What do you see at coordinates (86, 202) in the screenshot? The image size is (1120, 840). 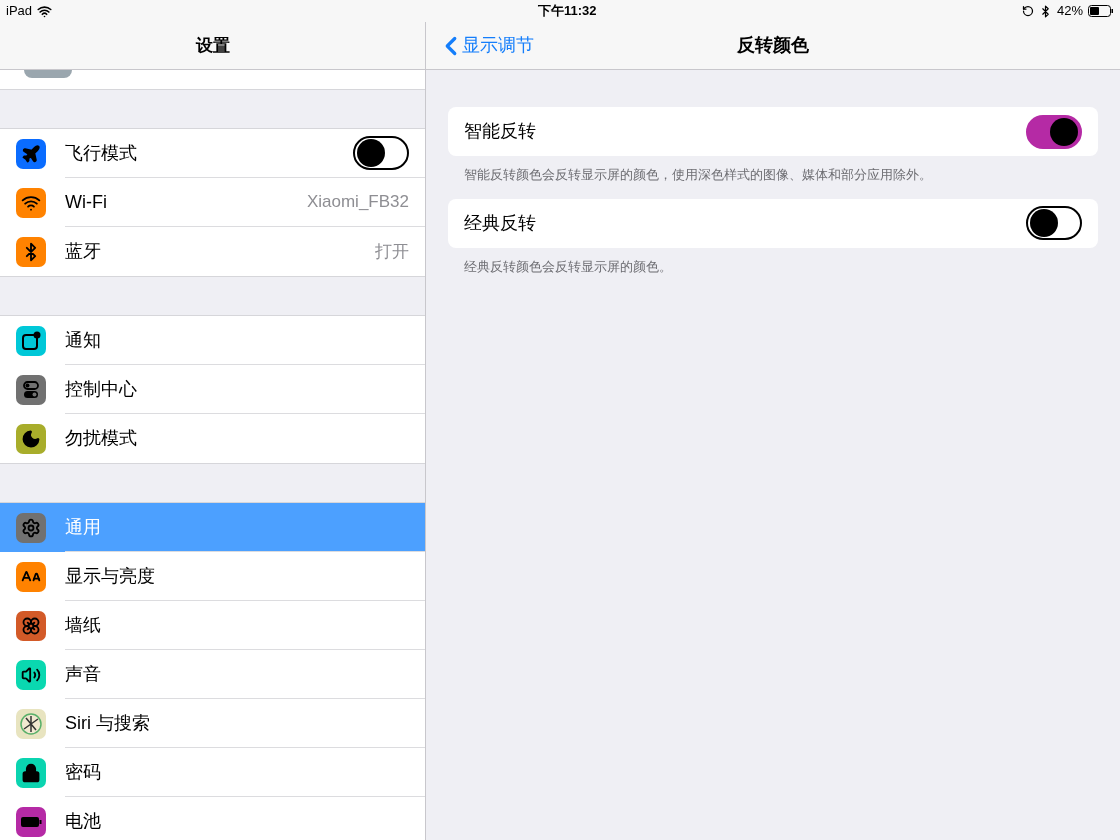 I see `row-label: Wi-Fi` at bounding box center [86, 202].